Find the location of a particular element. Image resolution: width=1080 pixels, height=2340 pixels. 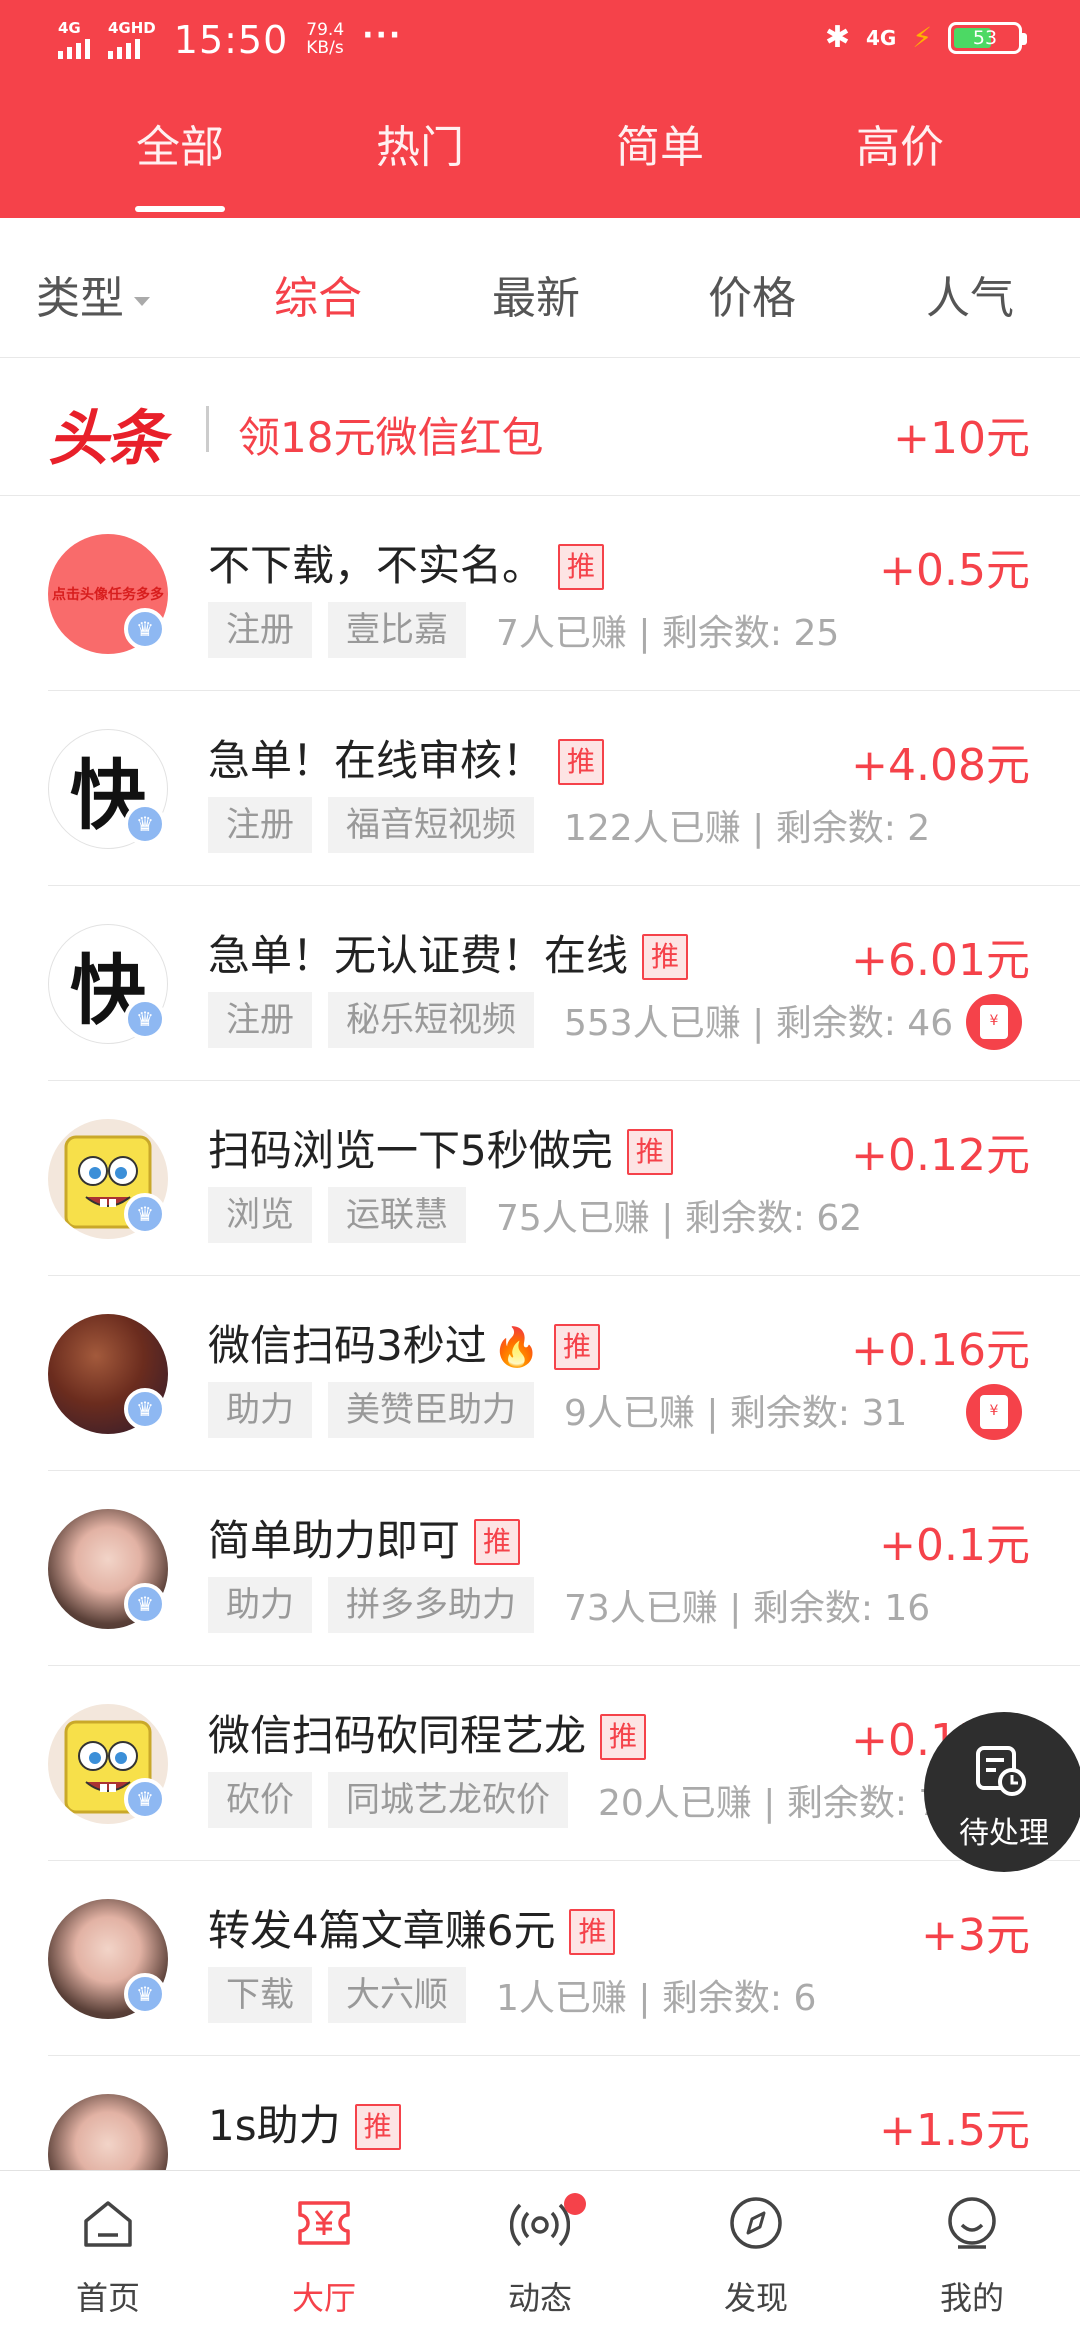

bluetooth-icon: ✱ is located at coordinates (837, 37).